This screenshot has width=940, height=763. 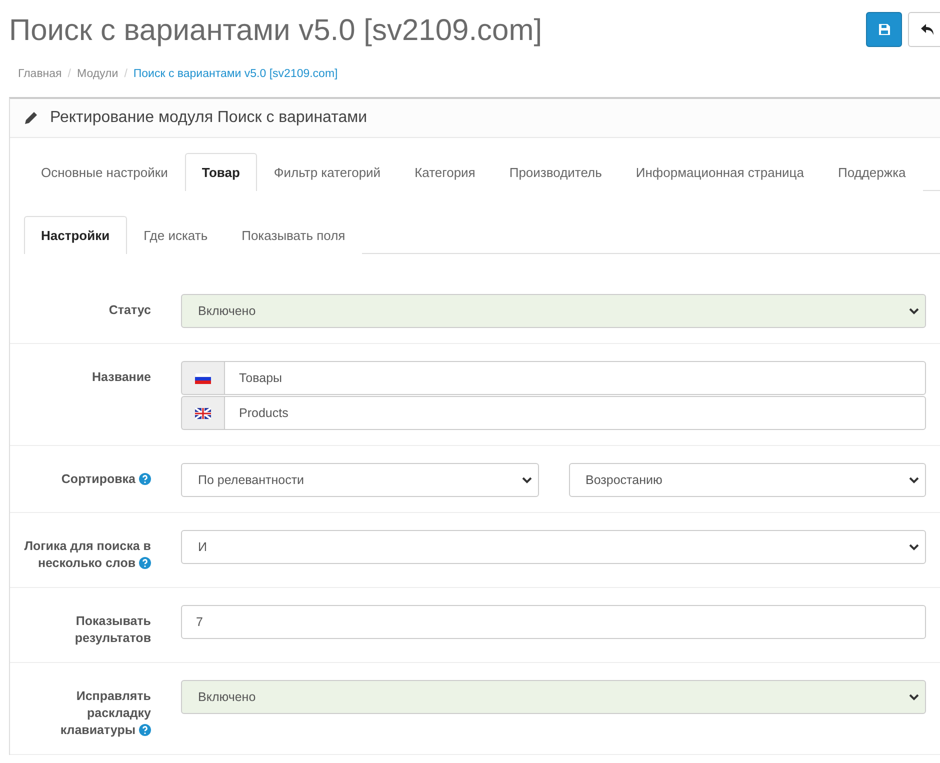 I want to click on field-label: Название, so click(x=120, y=377).